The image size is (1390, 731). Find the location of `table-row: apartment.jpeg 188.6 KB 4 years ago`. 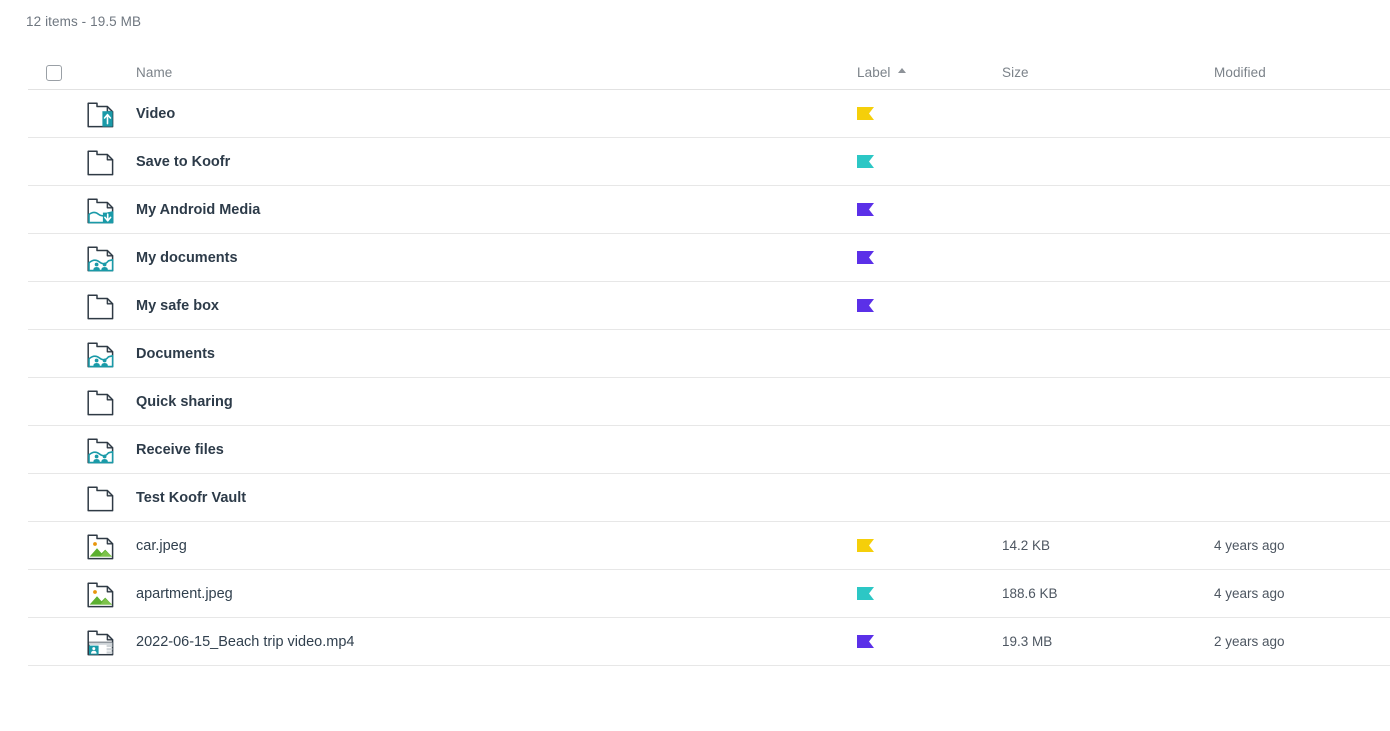

table-row: apartment.jpeg 188.6 KB 4 years ago is located at coordinates (709, 594).